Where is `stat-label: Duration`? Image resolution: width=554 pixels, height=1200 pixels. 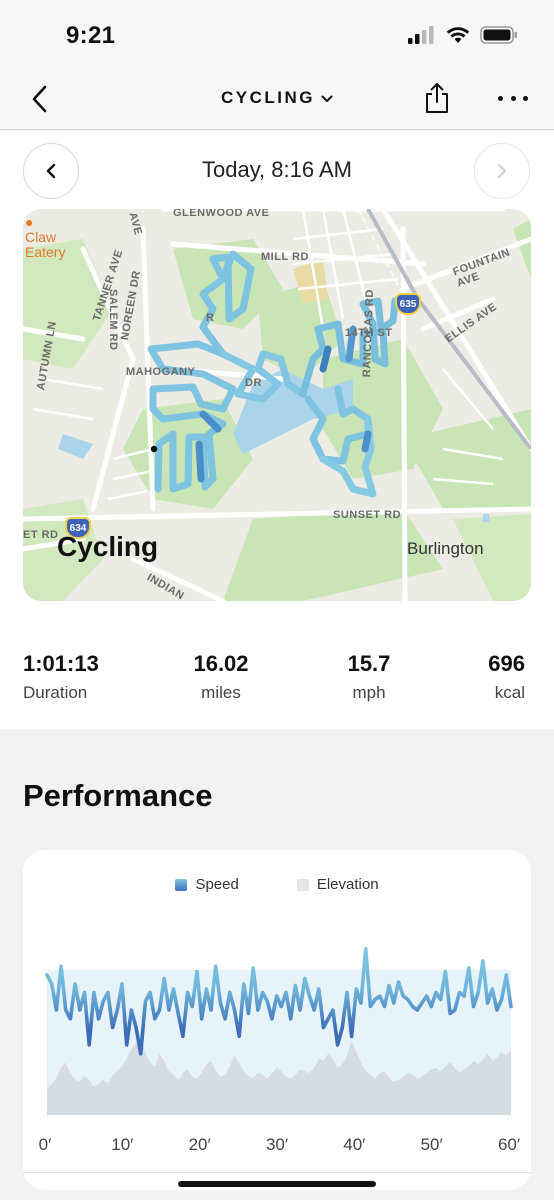
stat-label: Duration is located at coordinates (55, 692).